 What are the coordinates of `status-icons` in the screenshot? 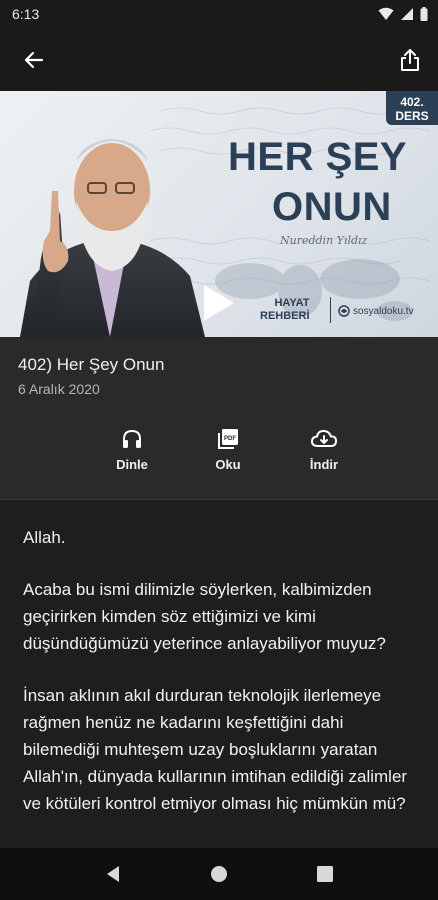 It's located at (403, 14).